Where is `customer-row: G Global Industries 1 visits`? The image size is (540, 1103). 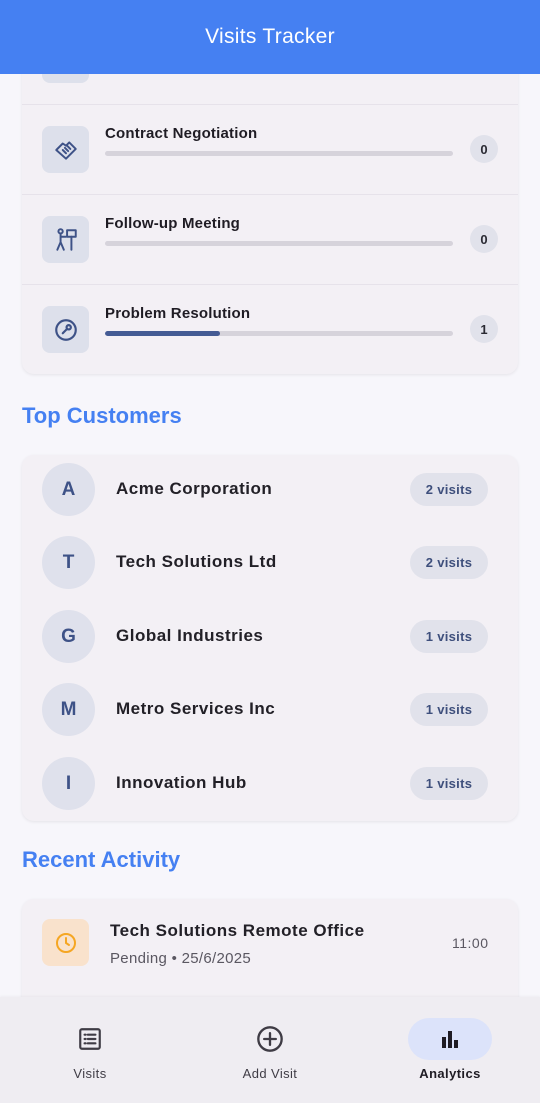
customer-row: G Global Industries 1 visits is located at coordinates (270, 638).